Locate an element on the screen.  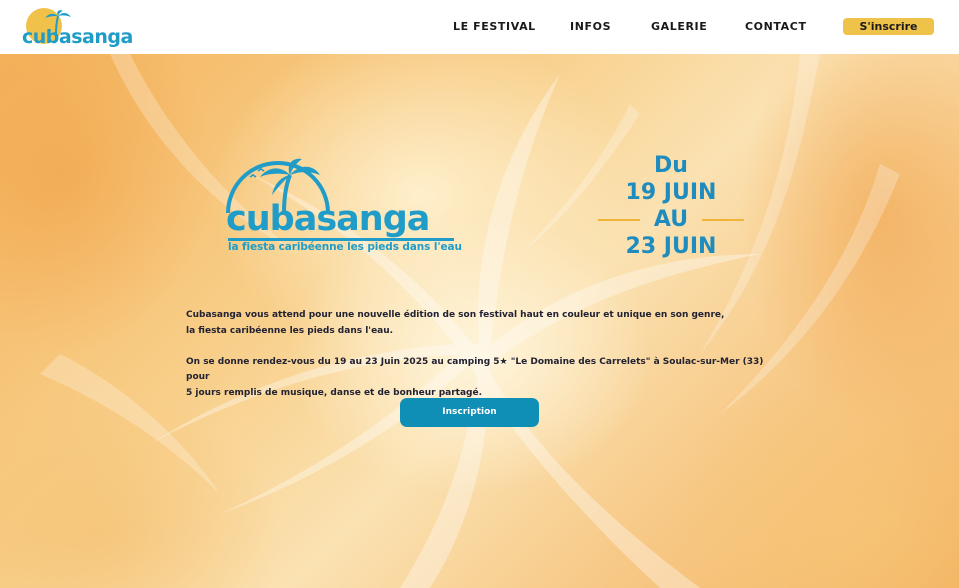
festival-dates: Du 19 JUIN AU 23 JUIN is located at coordinates (671, 206).